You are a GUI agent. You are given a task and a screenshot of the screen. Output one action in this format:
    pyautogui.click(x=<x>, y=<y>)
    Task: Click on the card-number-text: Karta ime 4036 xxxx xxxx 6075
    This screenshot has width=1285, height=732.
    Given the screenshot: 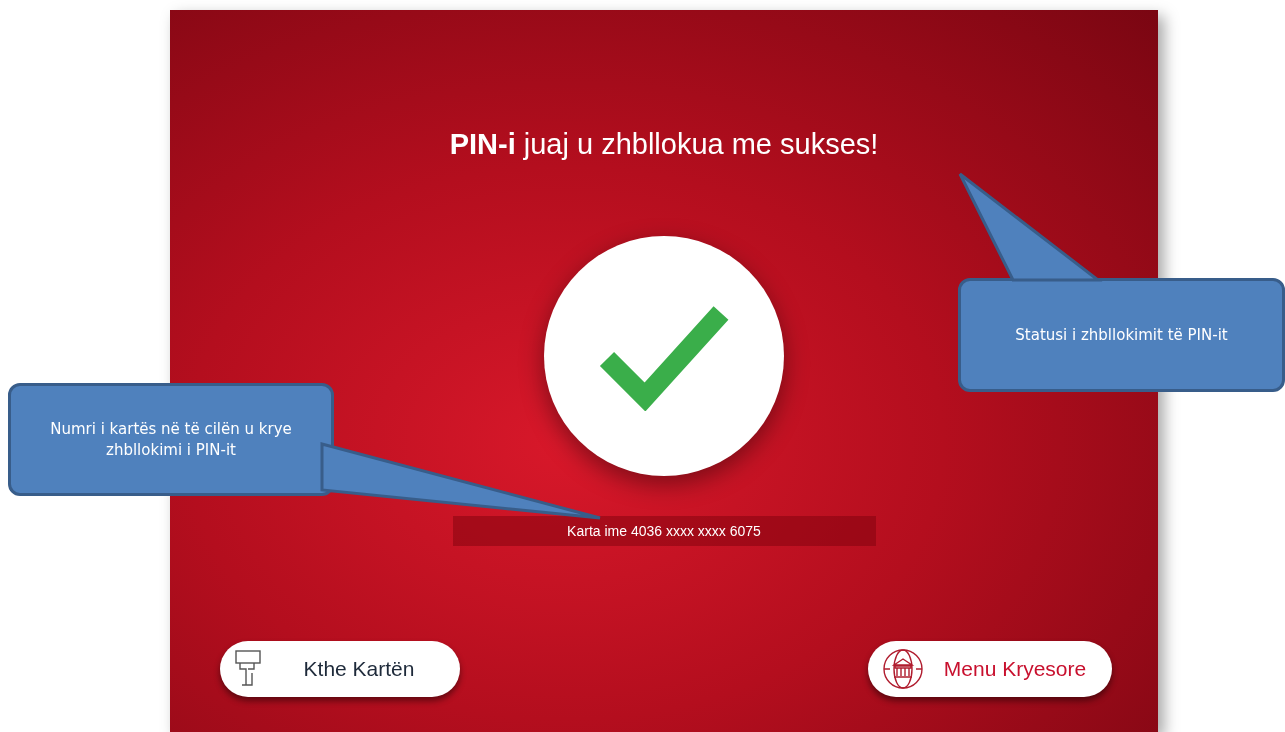 What is the action you would take?
    pyautogui.click(x=664, y=531)
    